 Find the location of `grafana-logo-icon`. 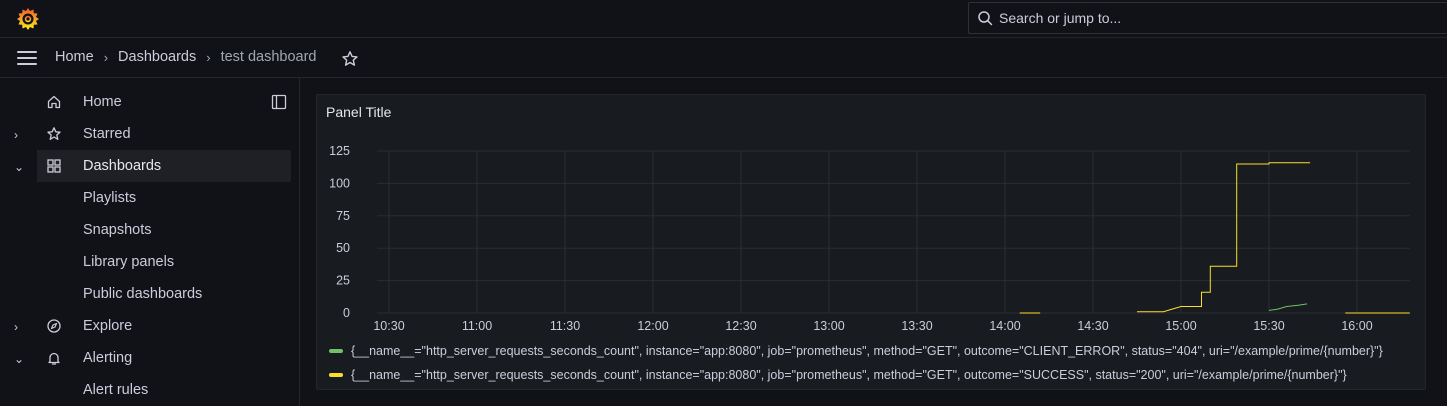

grafana-logo-icon is located at coordinates (28, 19).